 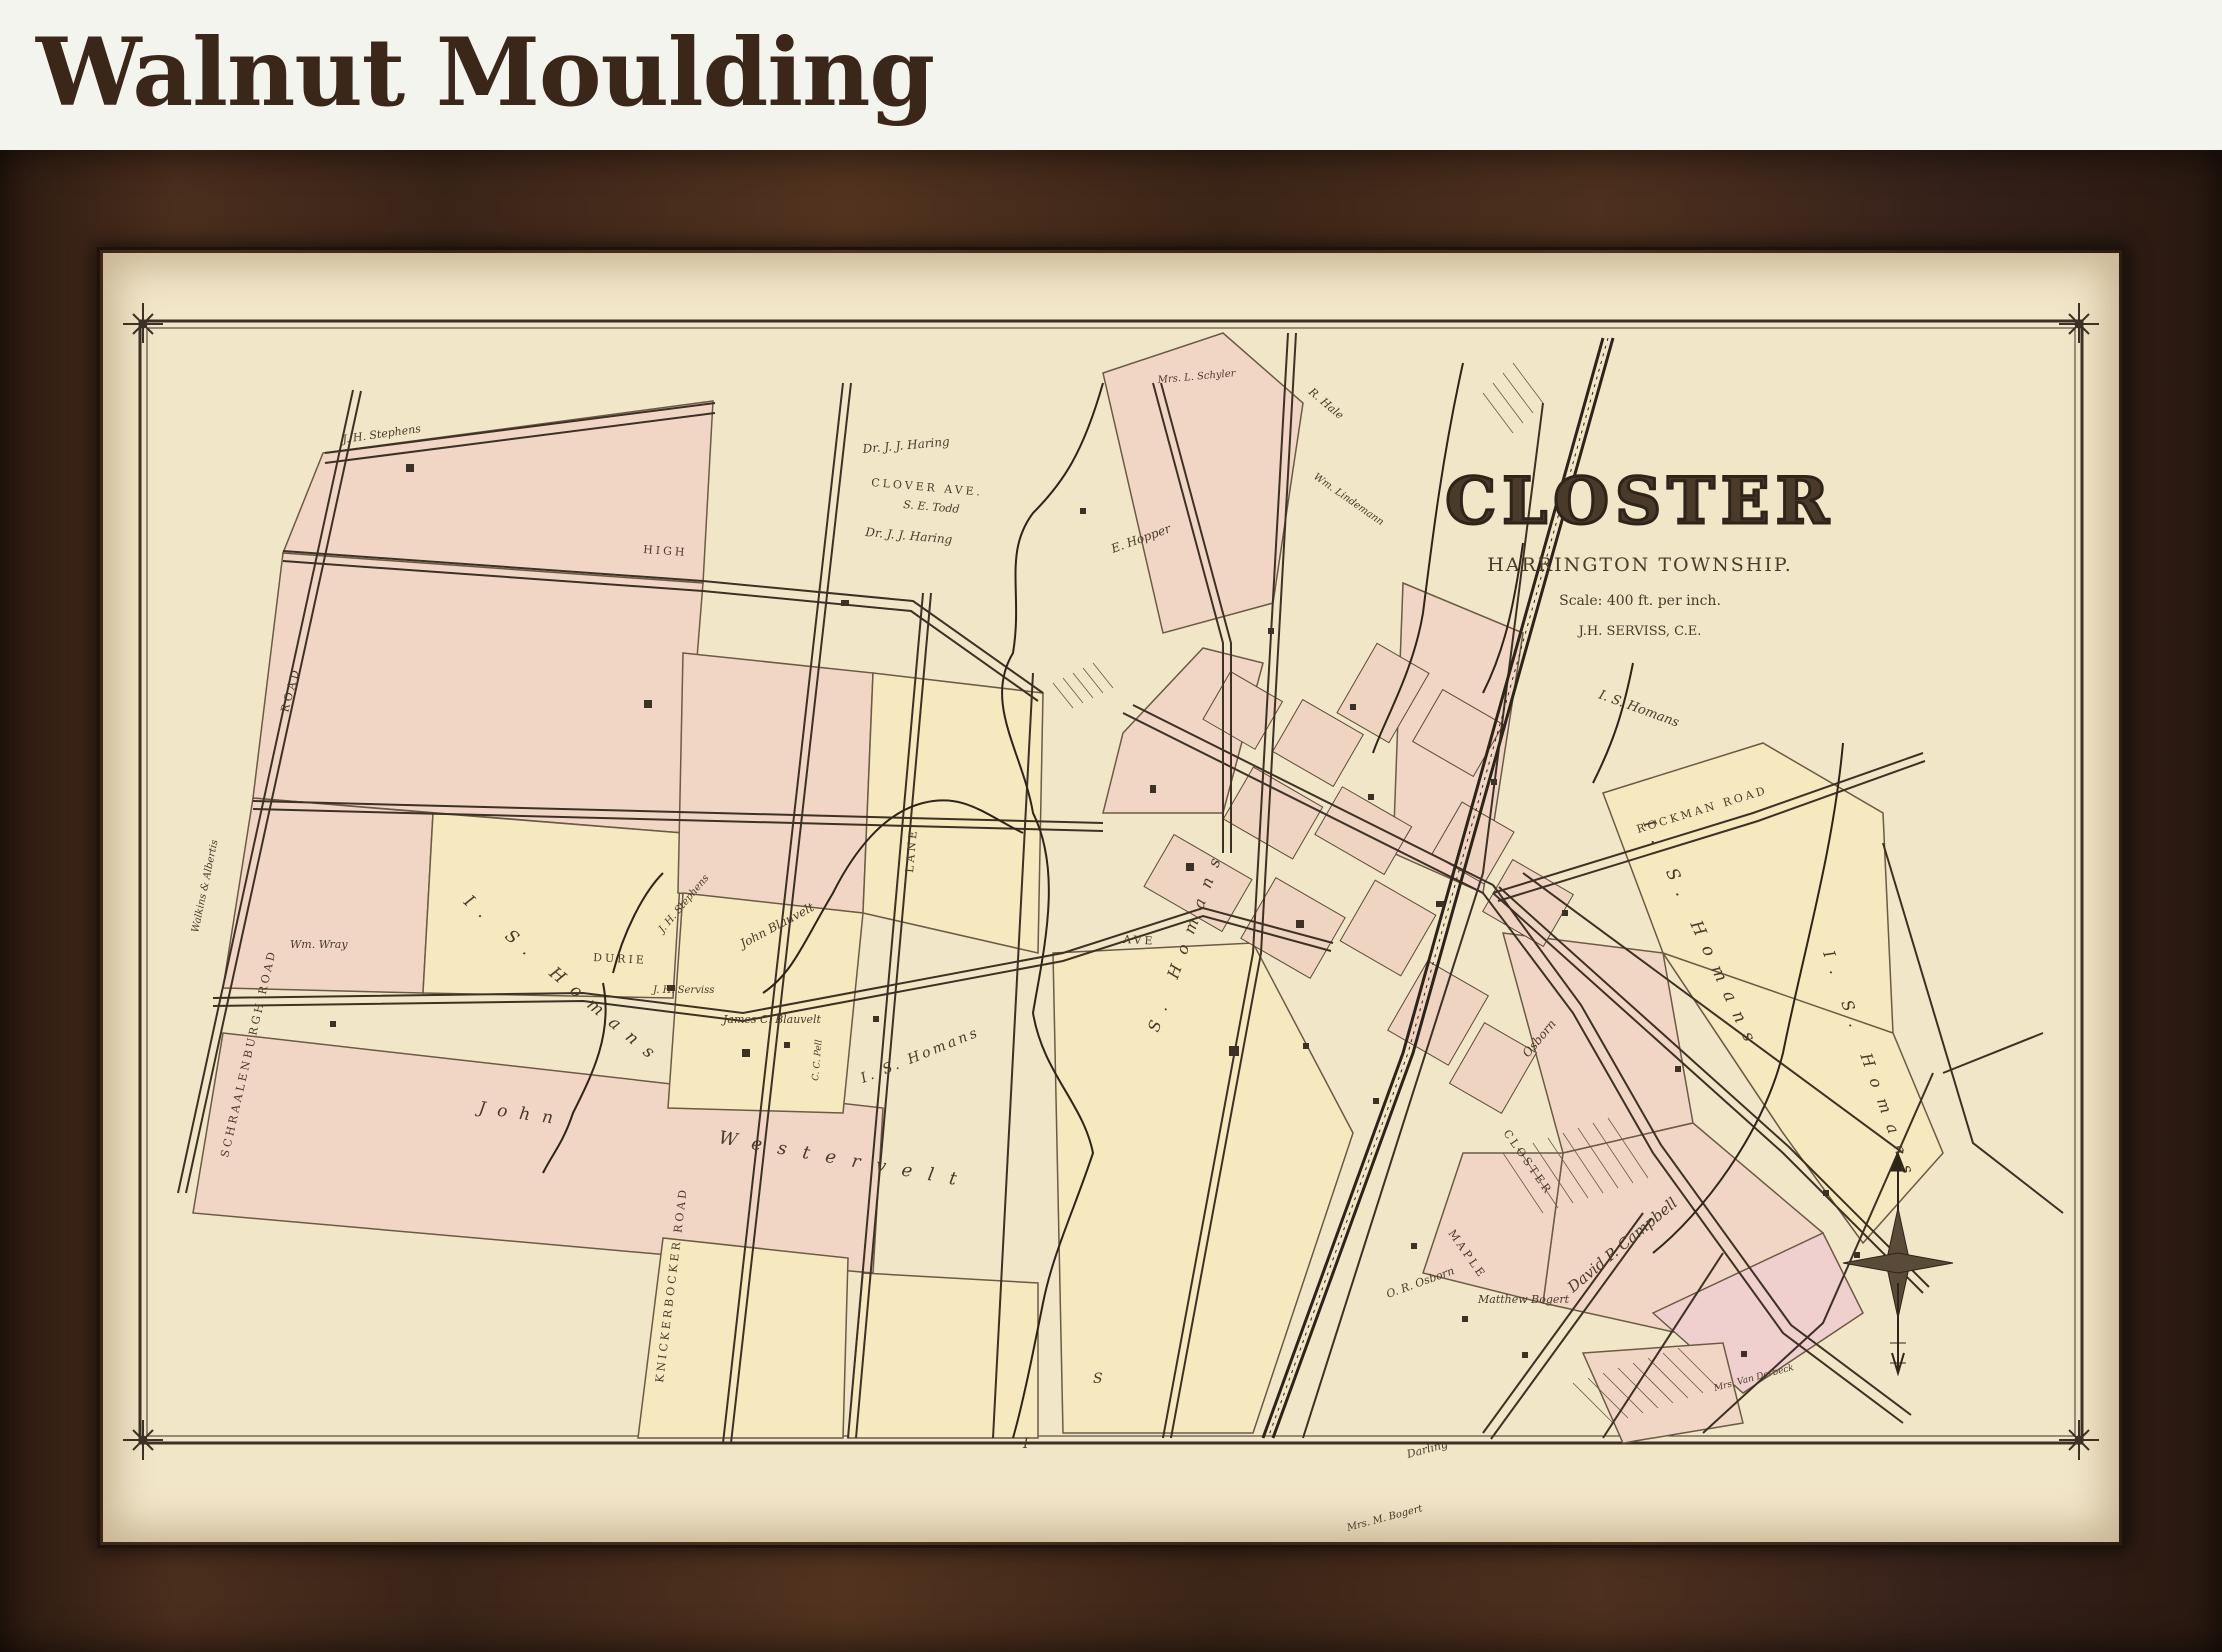 I want to click on owner-label: James C. Blauvelt, so click(x=771, y=1019).